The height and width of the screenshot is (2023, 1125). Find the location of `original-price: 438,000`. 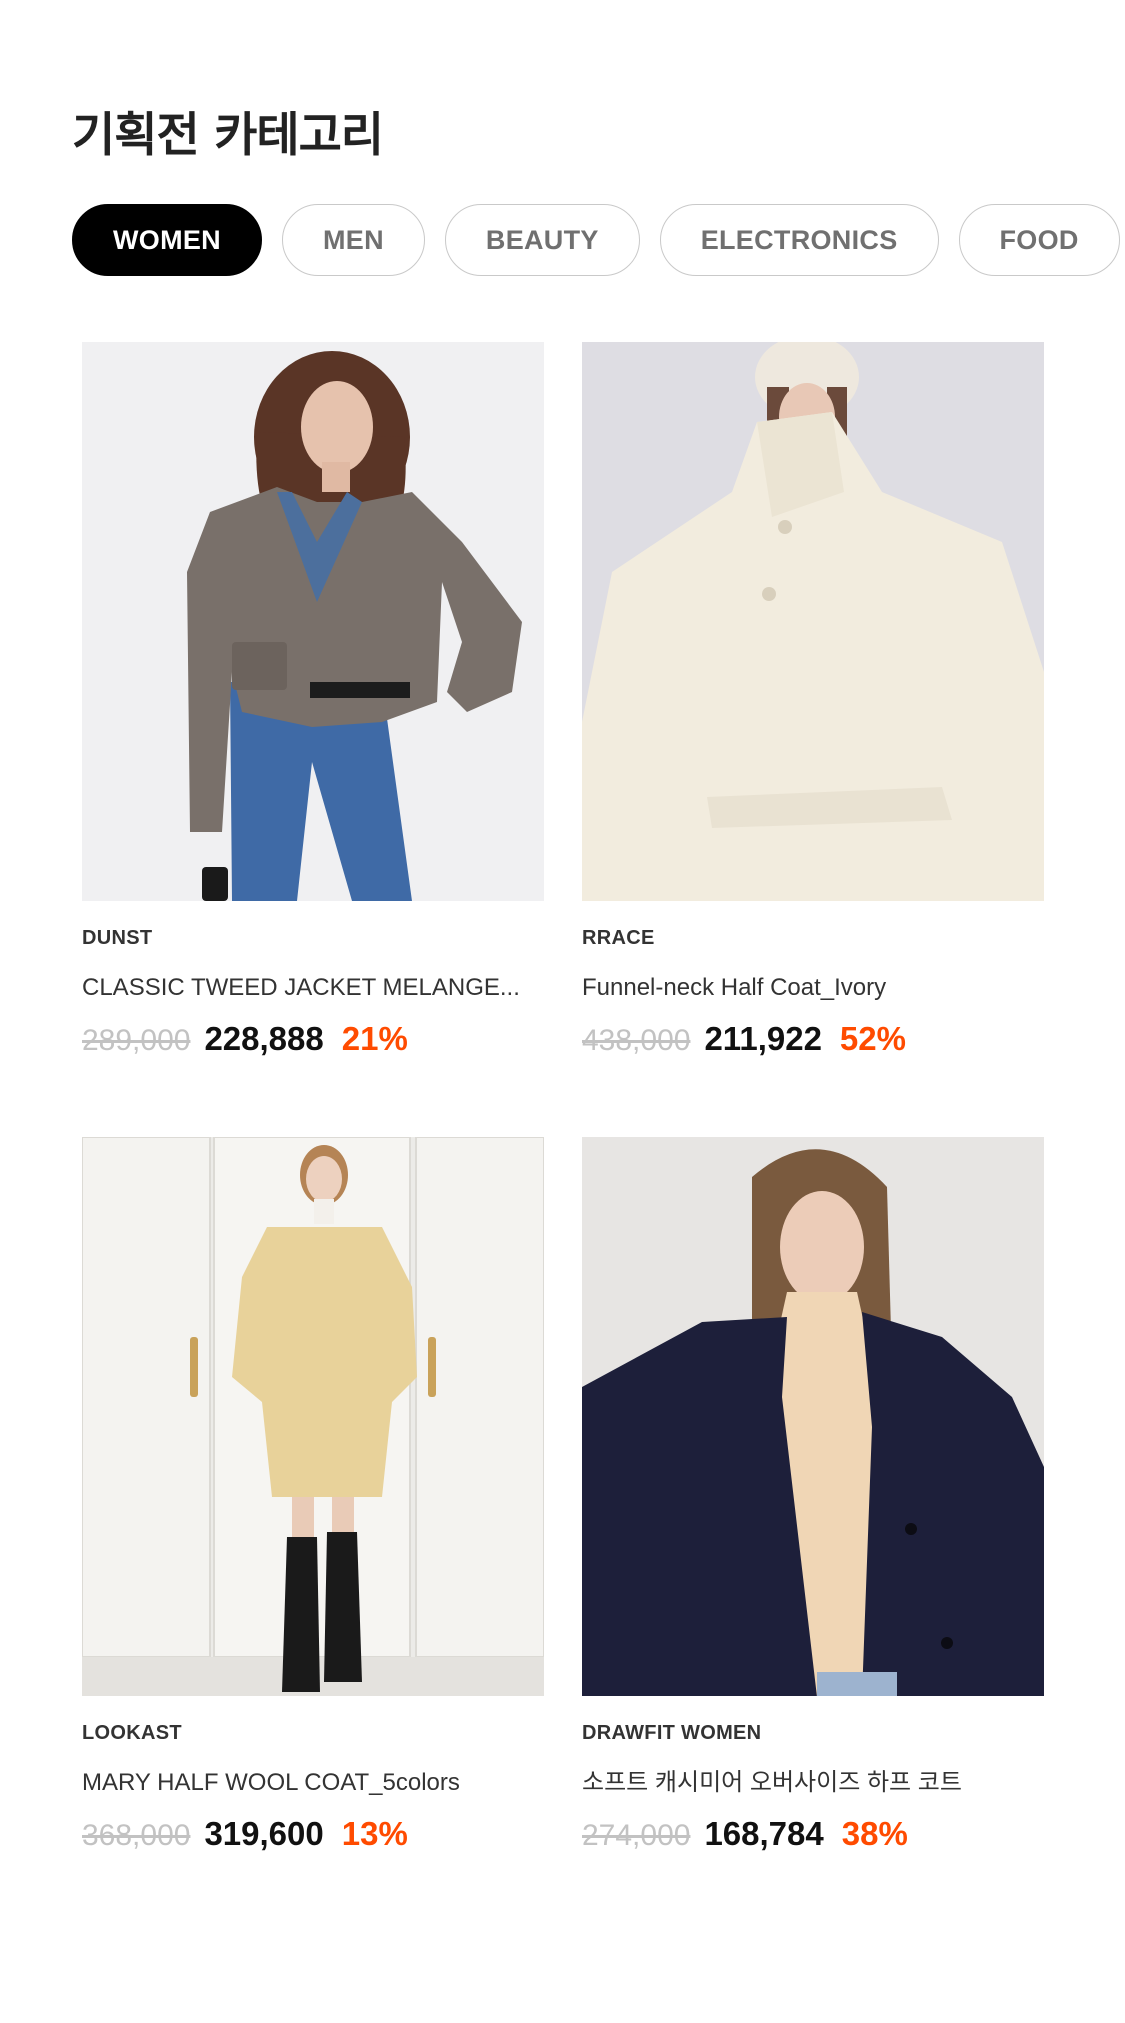

original-price: 438,000 is located at coordinates (636, 1040).